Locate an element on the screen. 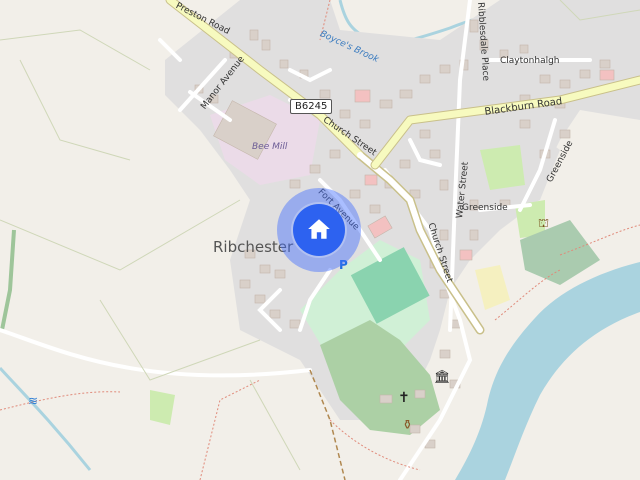 The height and width of the screenshot is (480, 640). stream-left is located at coordinates (46, 418).